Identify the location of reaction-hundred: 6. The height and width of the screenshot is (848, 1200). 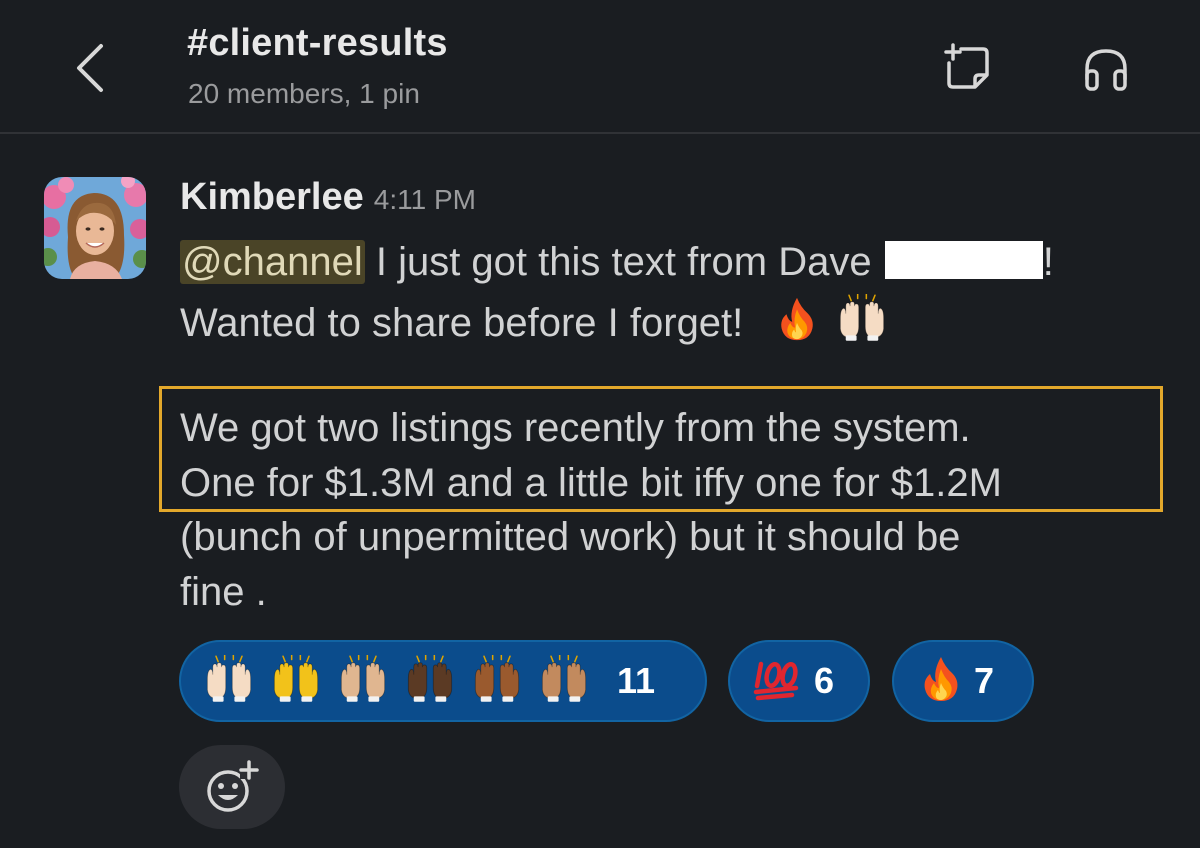
(799, 681).